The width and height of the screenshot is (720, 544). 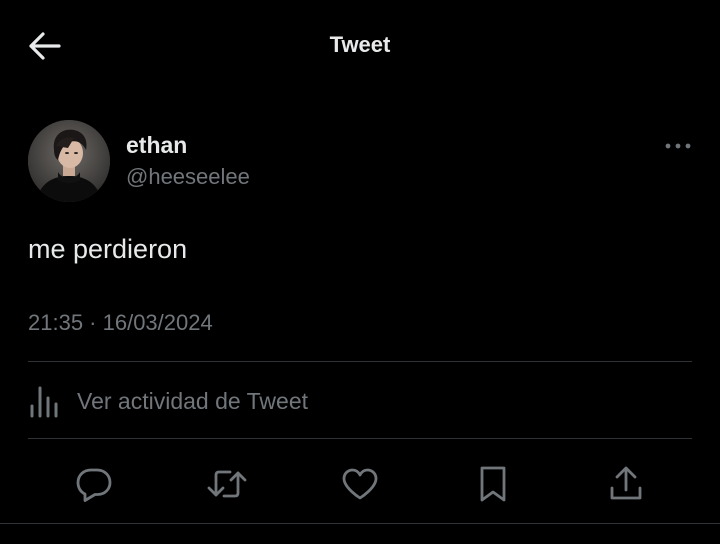 I want to click on bookmark-icon, so click(x=493, y=484).